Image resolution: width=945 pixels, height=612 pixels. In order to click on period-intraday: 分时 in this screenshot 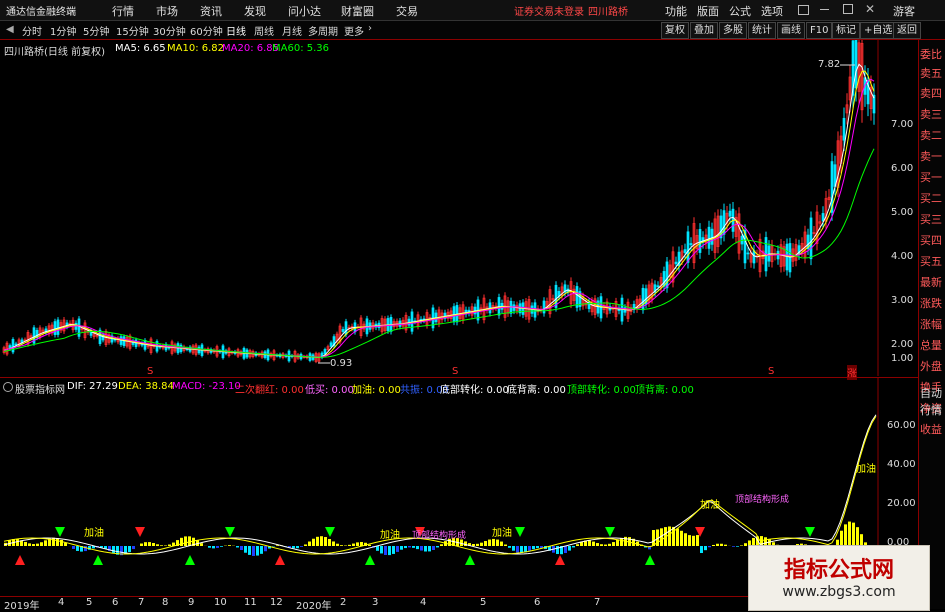, I will do `click(32, 30)`.